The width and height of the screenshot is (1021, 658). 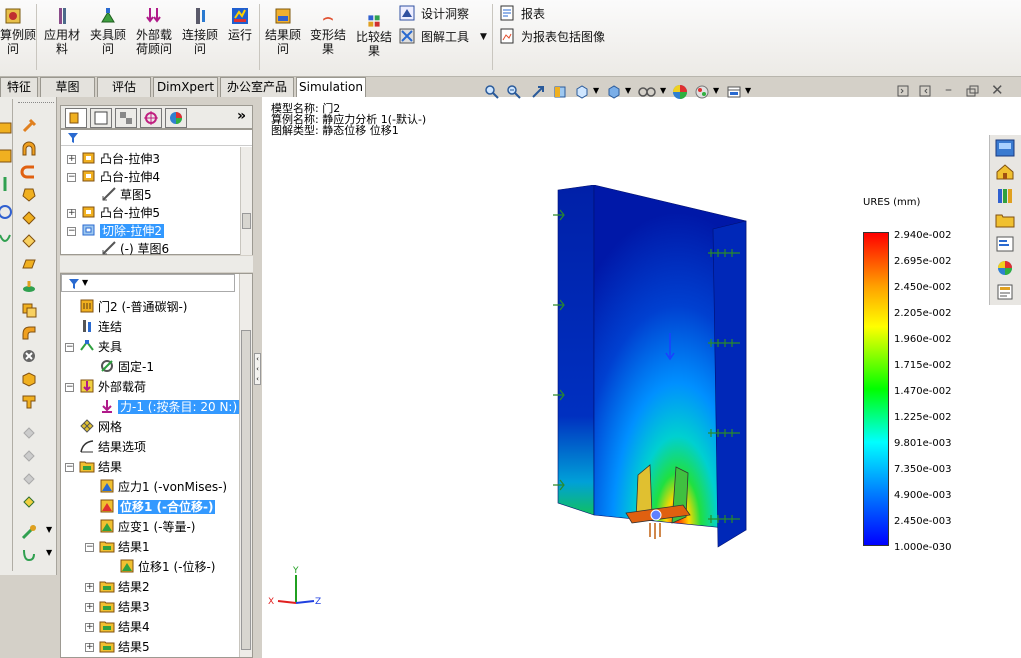 What do you see at coordinates (7, 240) in the screenshot?
I see `boundary-tool-icon` at bounding box center [7, 240].